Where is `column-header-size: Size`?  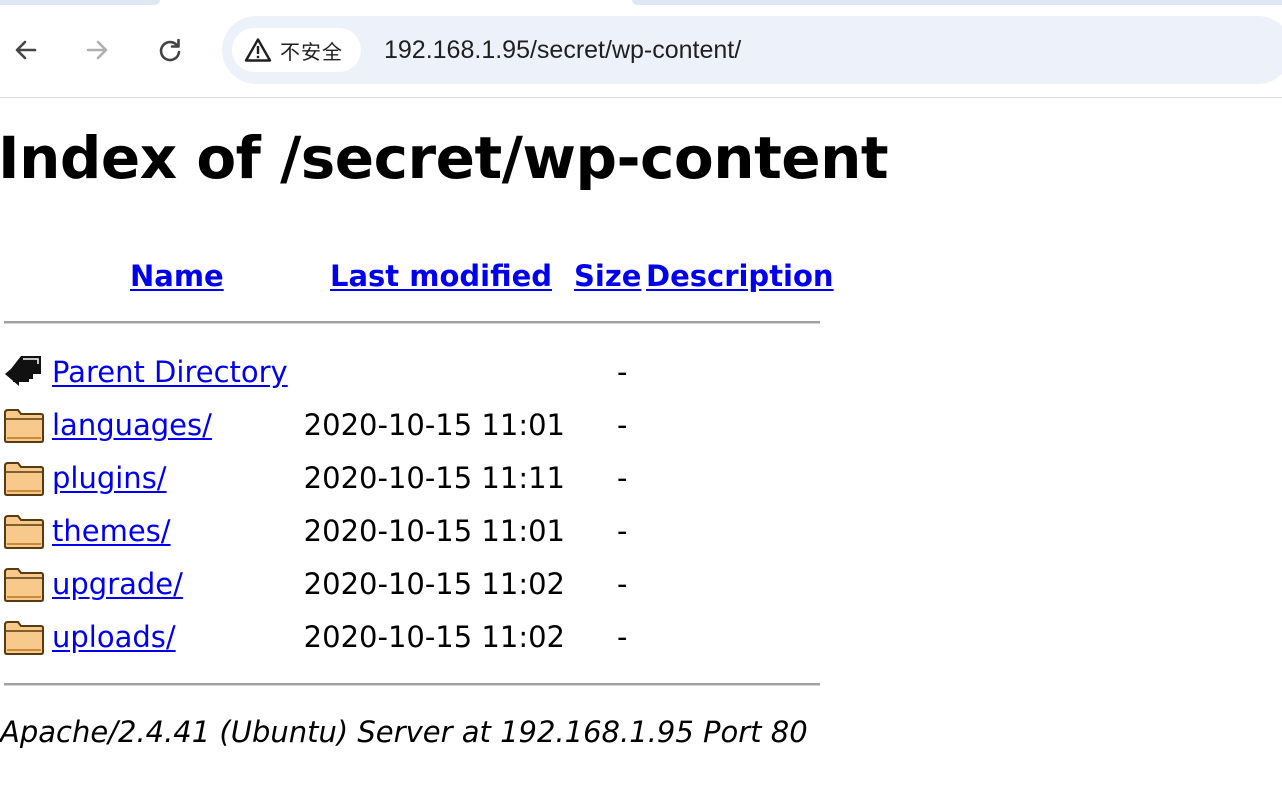 column-header-size: Size is located at coordinates (607, 276).